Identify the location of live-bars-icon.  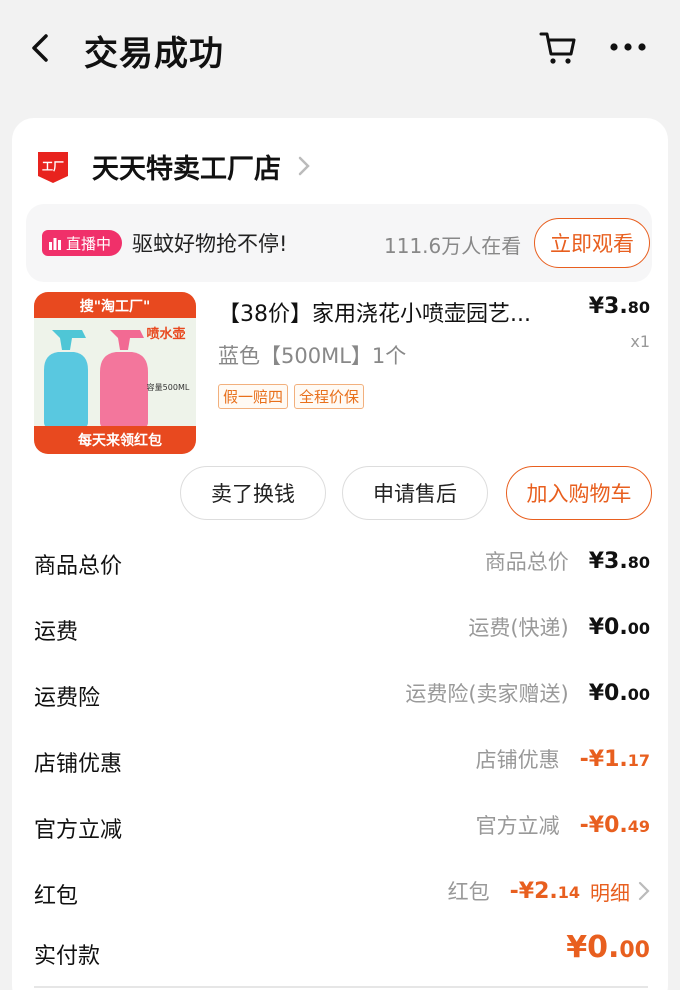
(55, 244).